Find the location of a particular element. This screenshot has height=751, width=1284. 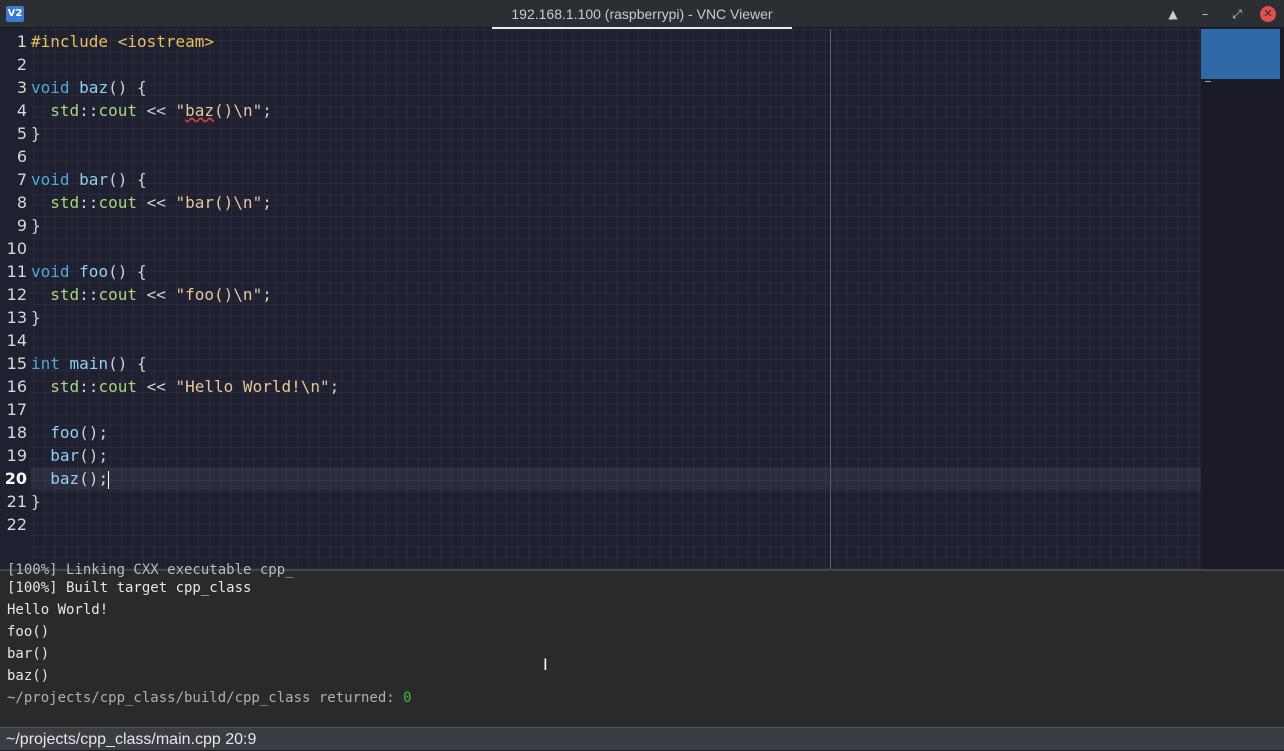

line-number: 17 is located at coordinates (16, 409).